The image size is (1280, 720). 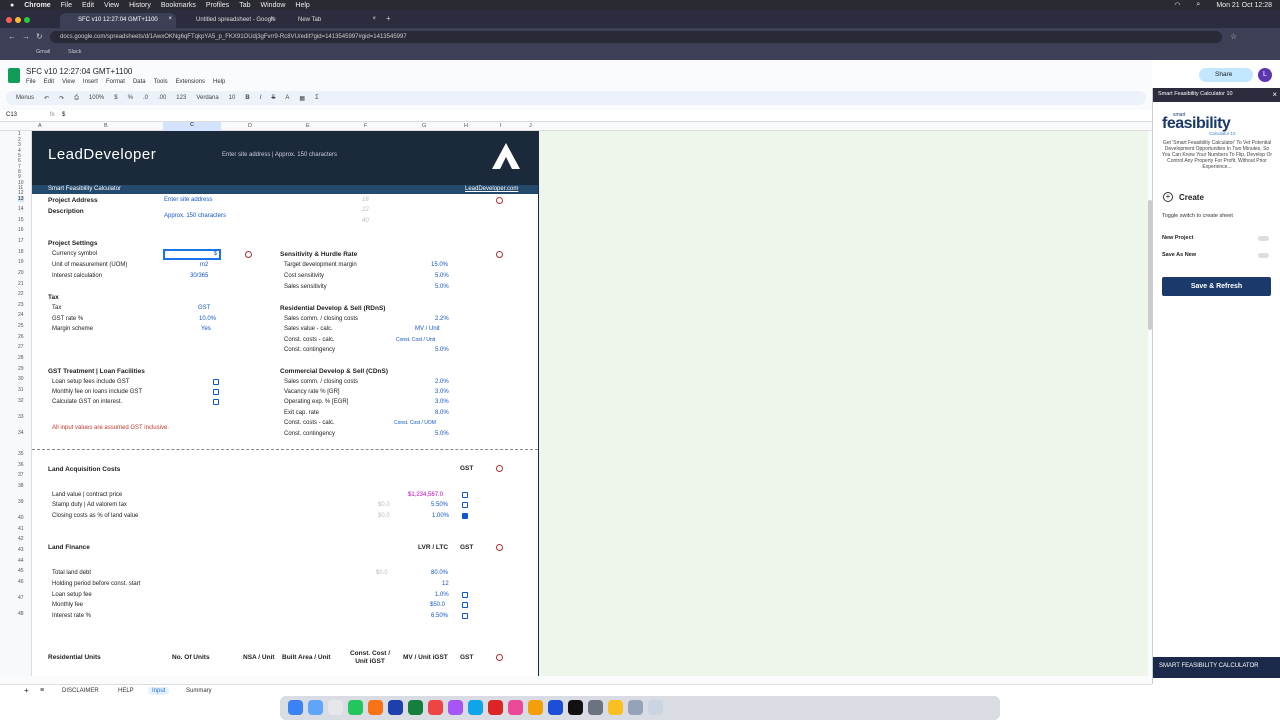 I want to click on zoom-select: 100%, so click(x=96, y=98).